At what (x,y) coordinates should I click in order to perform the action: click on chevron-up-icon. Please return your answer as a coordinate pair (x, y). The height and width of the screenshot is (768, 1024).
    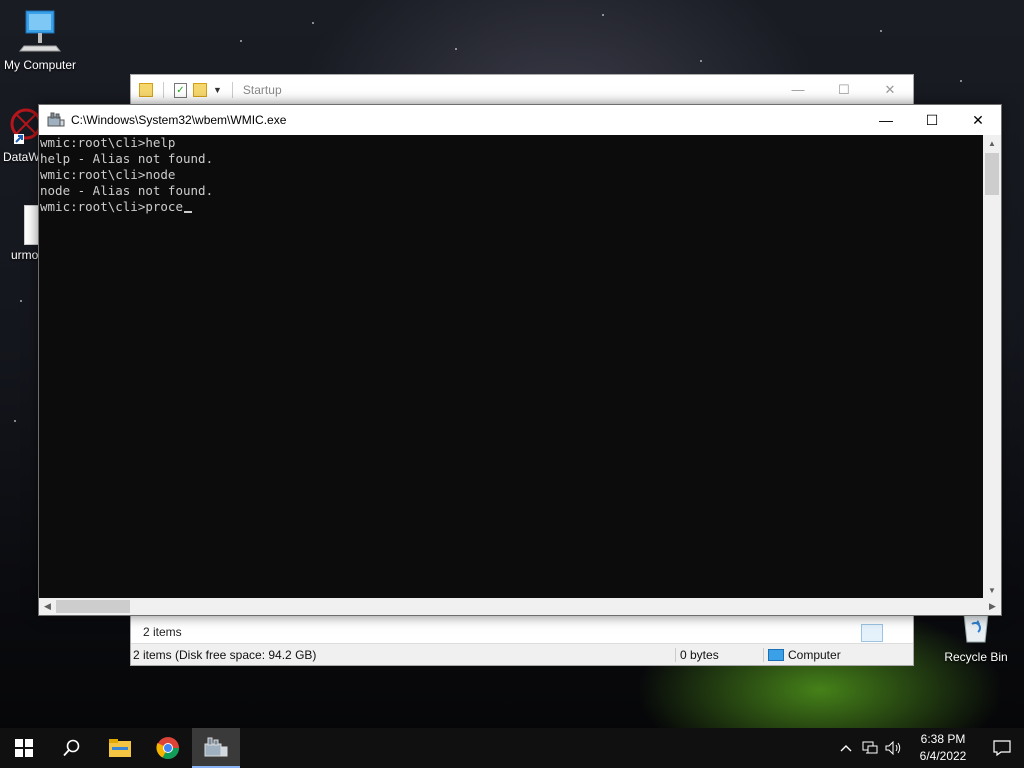
    Looking at the image, I should click on (846, 748).